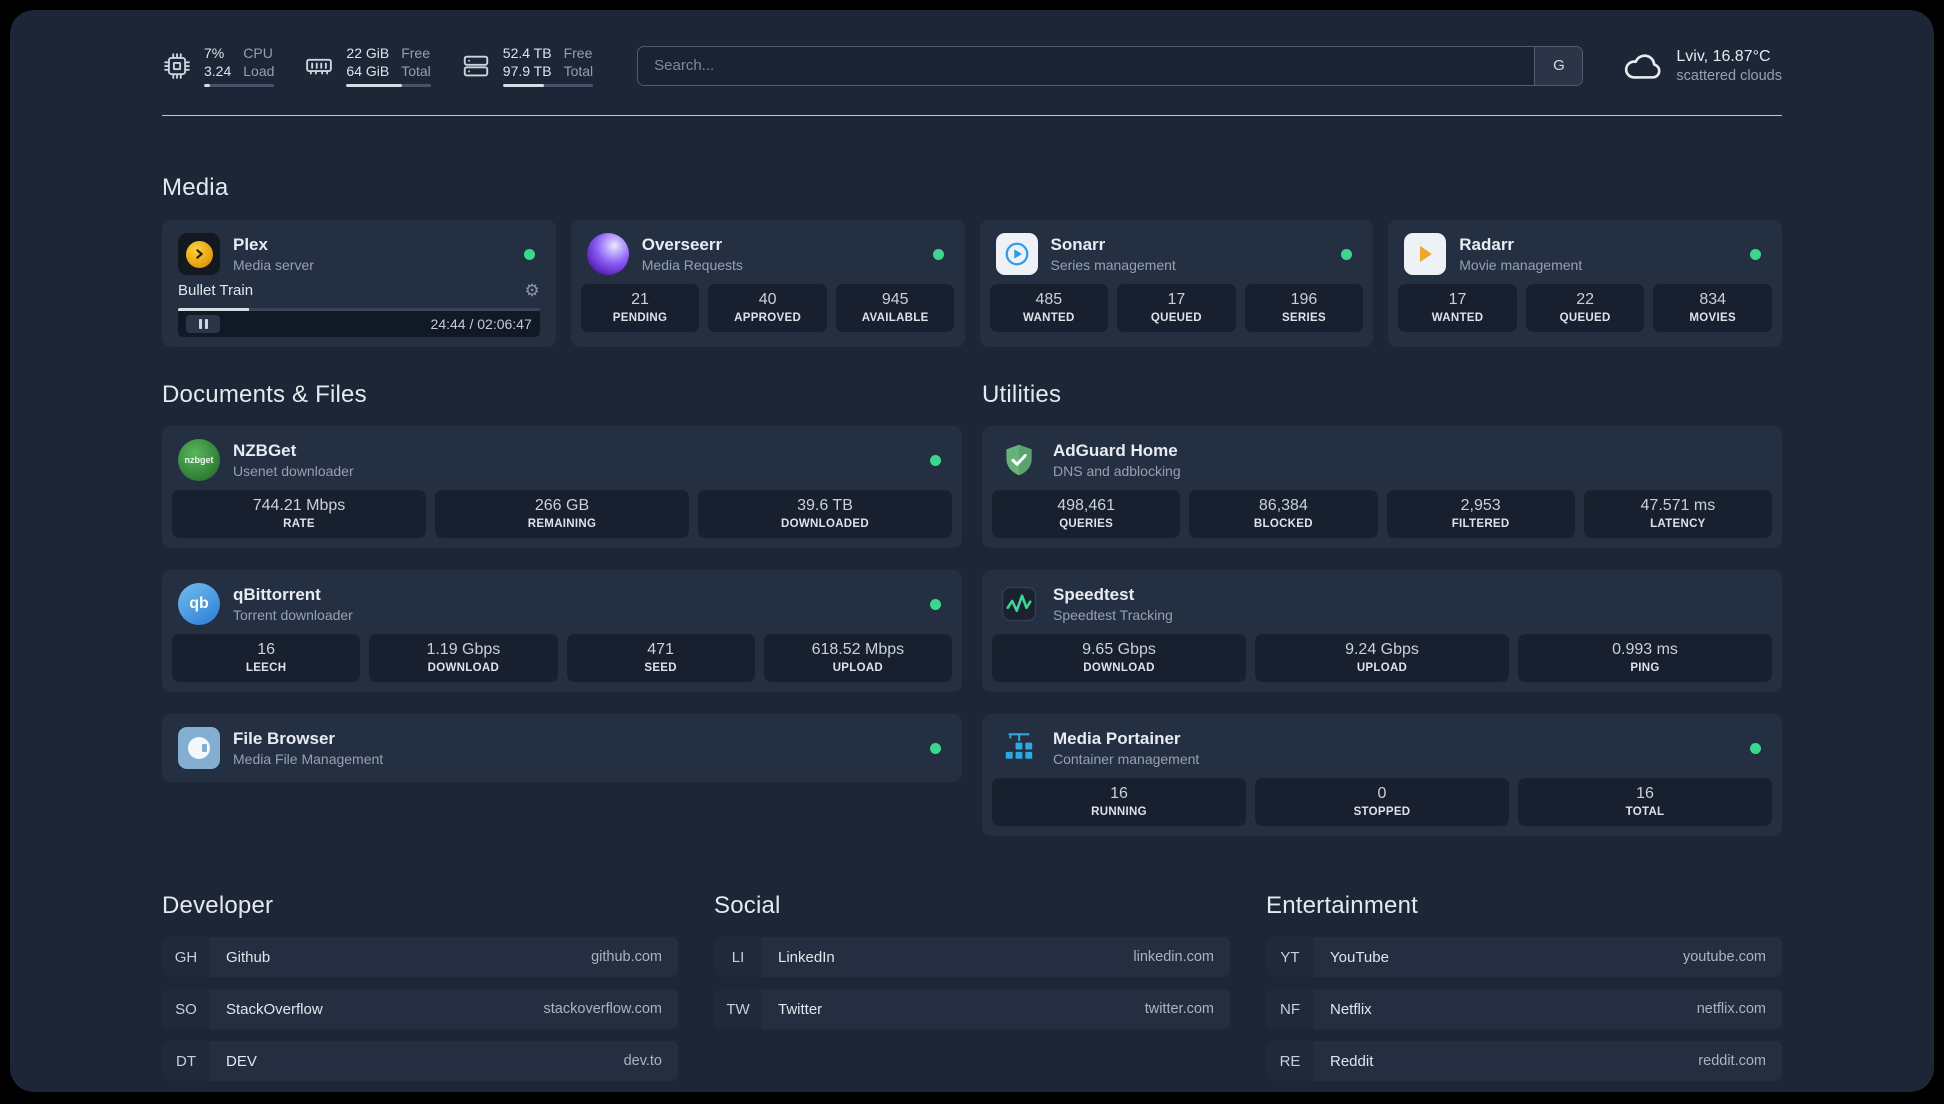 The height and width of the screenshot is (1104, 1944). Describe the element at coordinates (1409, 595) in the screenshot. I see `service-name: Speedtest` at that location.